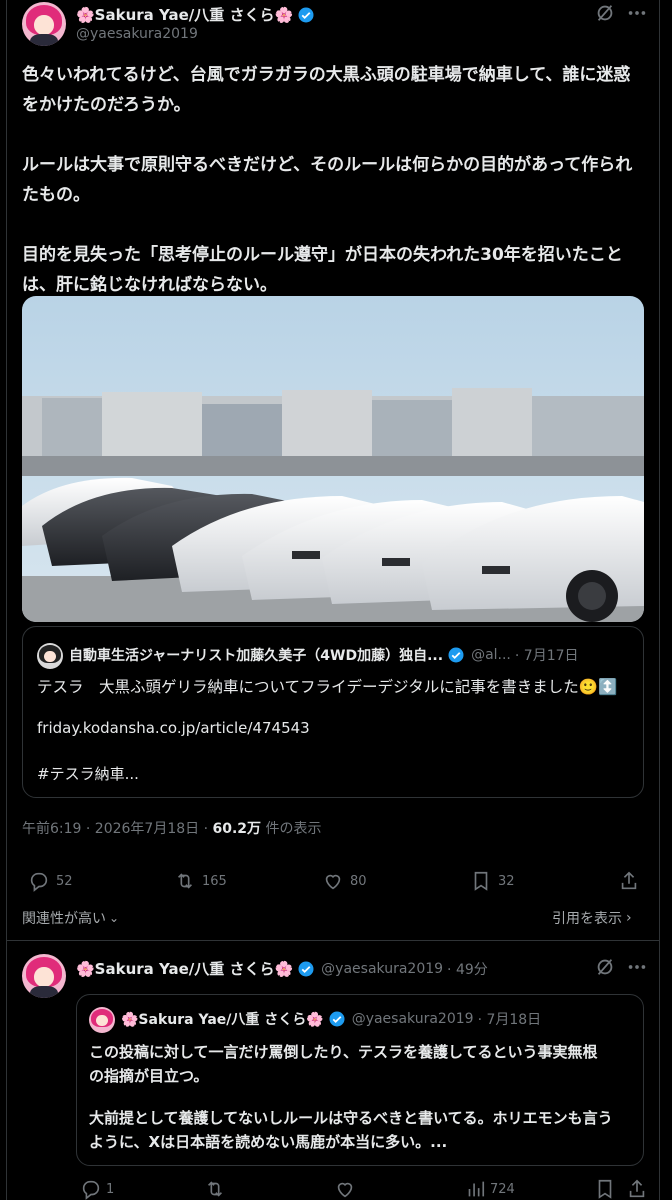 Image resolution: width=672 pixels, height=1200 pixels. What do you see at coordinates (351, 1118) in the screenshot?
I see `reply-quoted-text-line: 大前提として養護してないしルールは守るべきと書いてる。ホリエモンも言う` at bounding box center [351, 1118].